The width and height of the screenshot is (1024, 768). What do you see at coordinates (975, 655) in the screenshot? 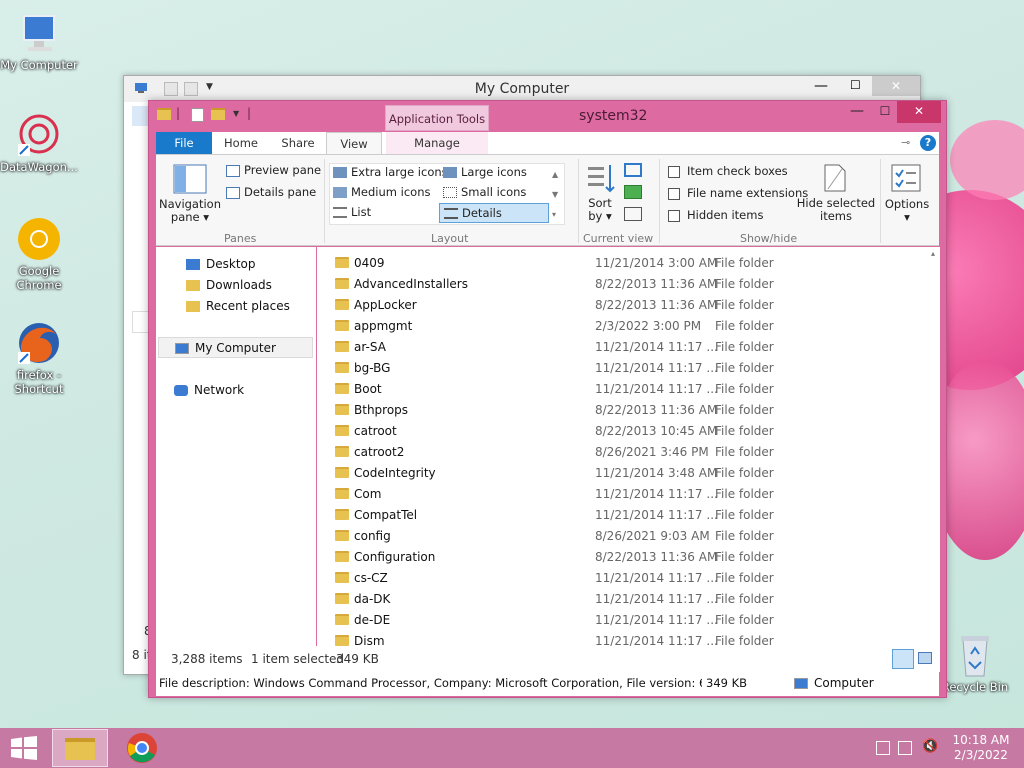
I see `recycle-bin-icon` at bounding box center [975, 655].